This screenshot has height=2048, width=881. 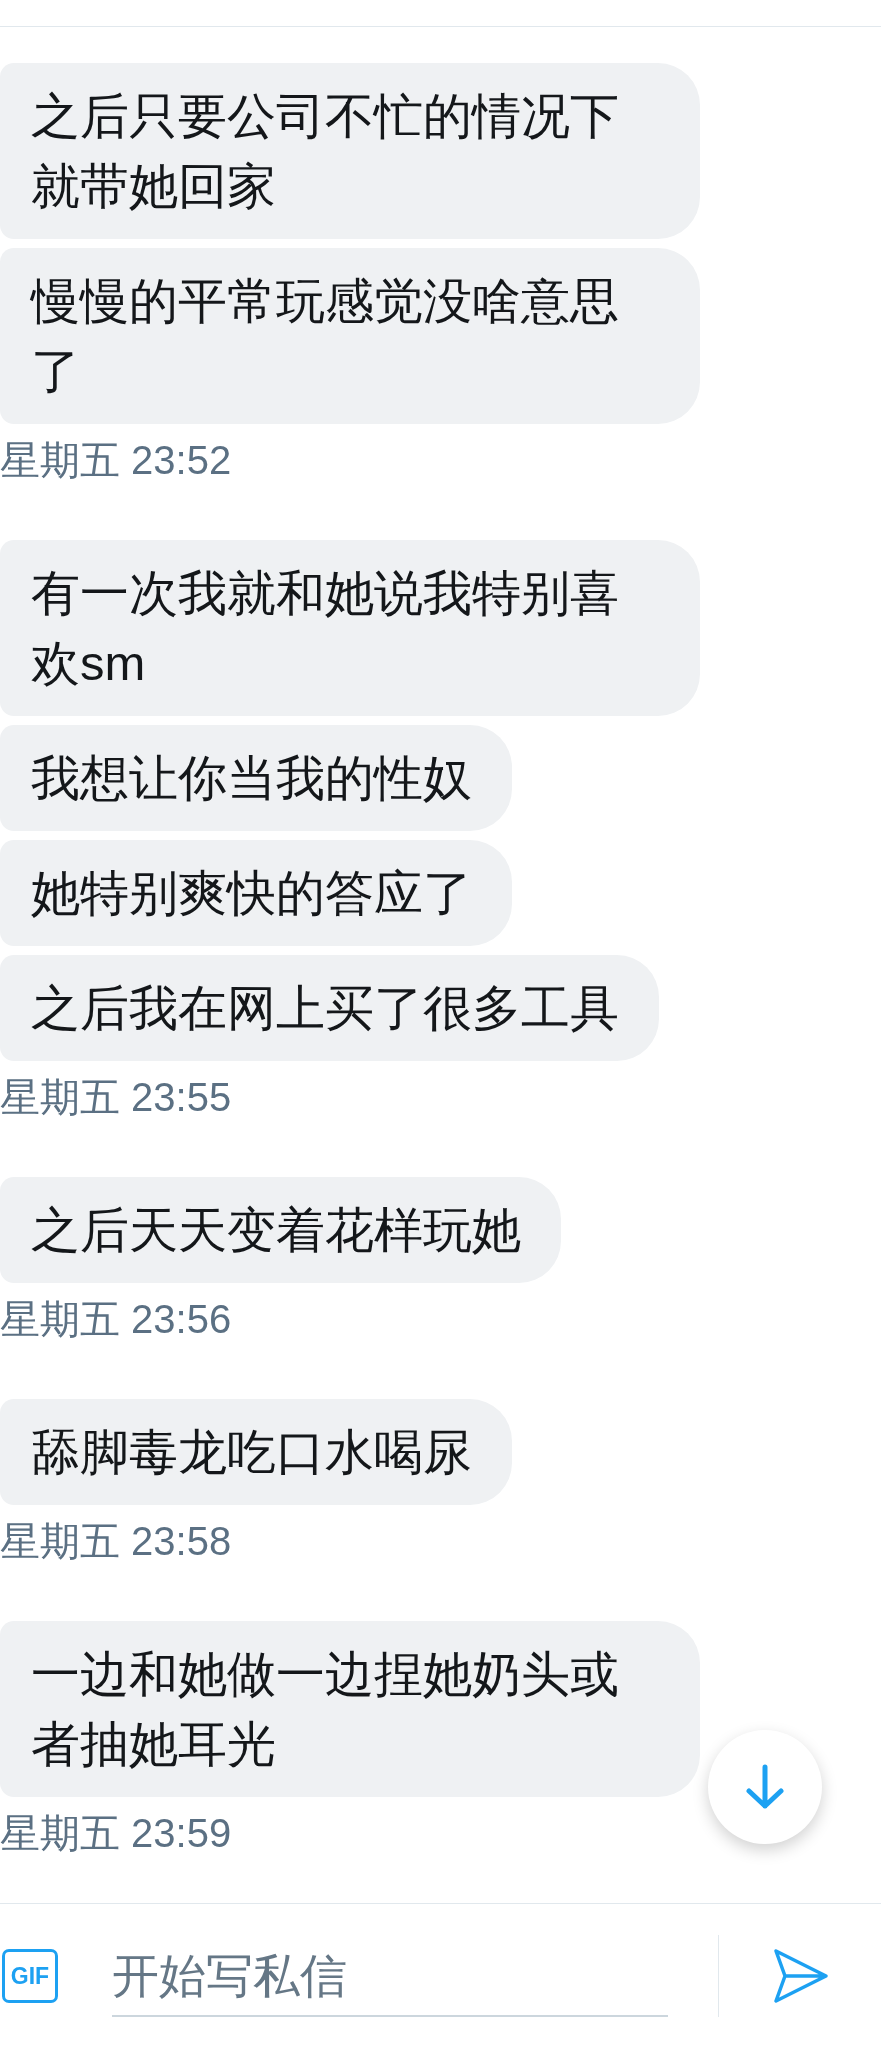 I want to click on message-bubble: 之后只要公司不忙的情况下就带她回家, so click(x=350, y=151).